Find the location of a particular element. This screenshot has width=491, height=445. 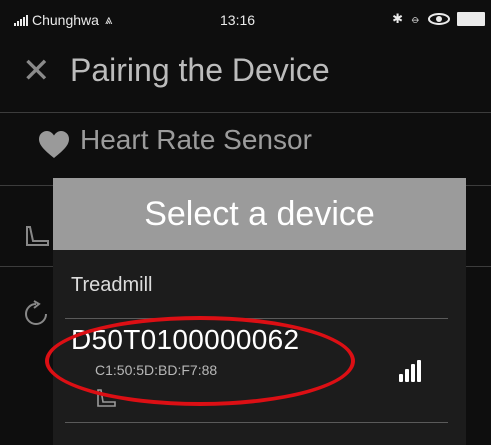

bike-icon is located at coordinates (36, 312).